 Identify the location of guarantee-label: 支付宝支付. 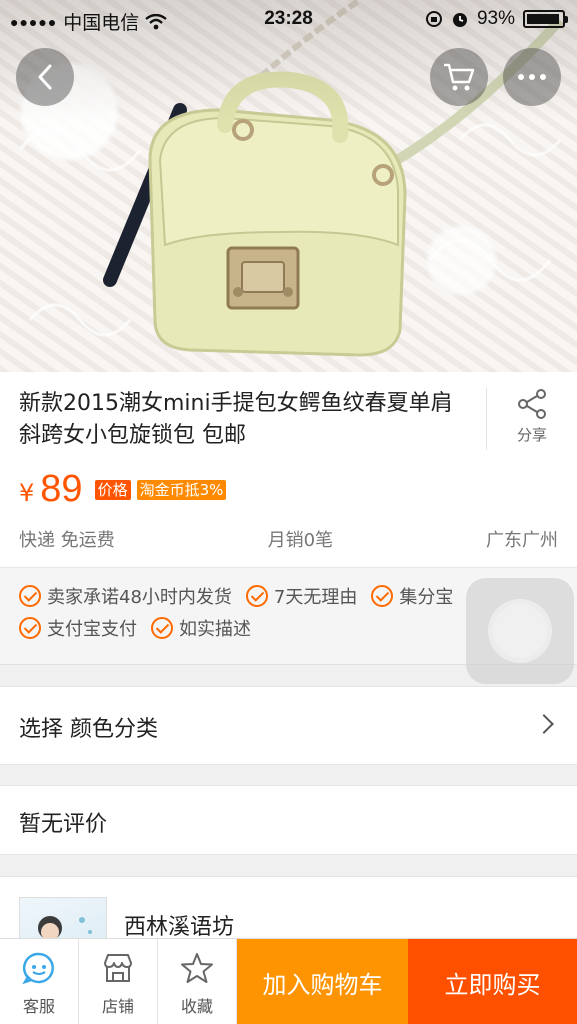
(92, 629).